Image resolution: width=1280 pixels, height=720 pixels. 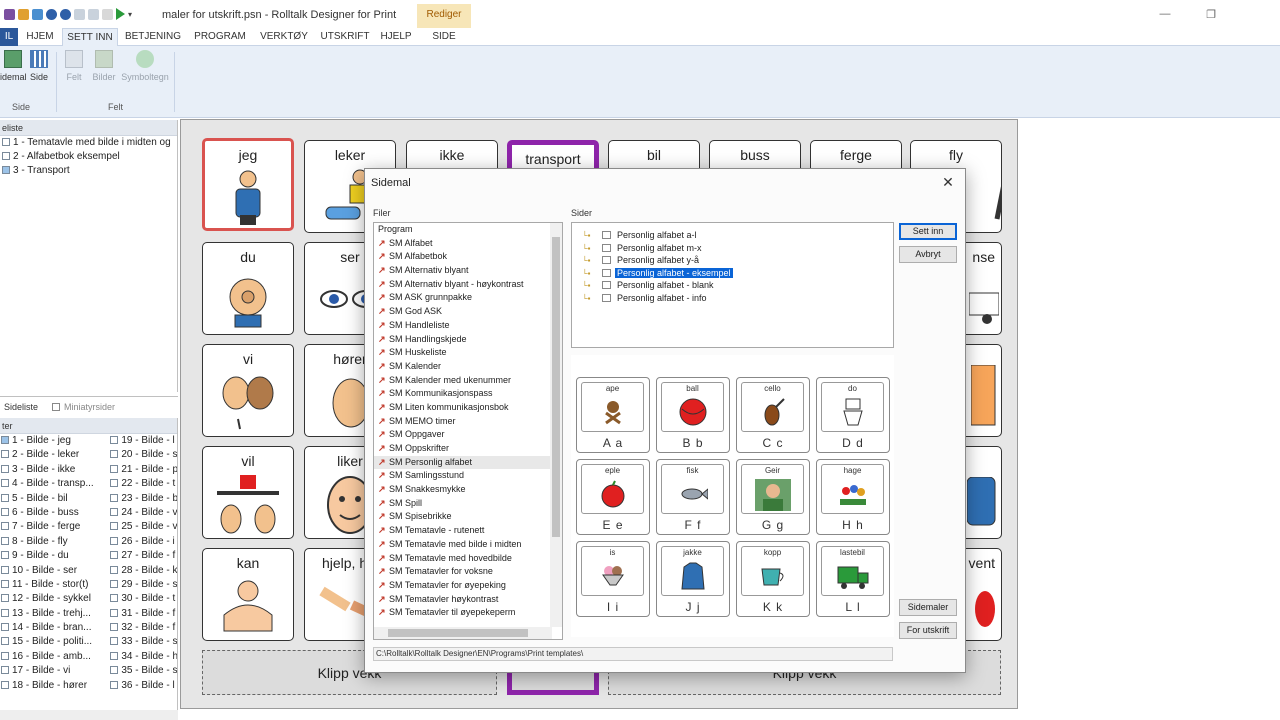 I want to click on files-list-item: ↗ SM Alternativ blyant, so click(x=468, y=271).